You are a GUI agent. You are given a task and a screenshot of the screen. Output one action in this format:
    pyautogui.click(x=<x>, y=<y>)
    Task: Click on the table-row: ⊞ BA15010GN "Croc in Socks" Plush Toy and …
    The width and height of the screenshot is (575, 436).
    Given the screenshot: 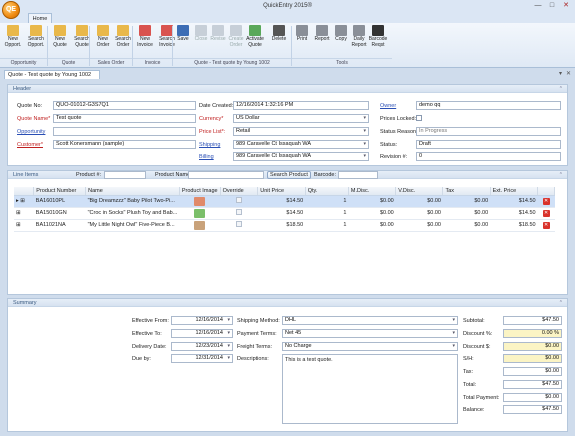 What is the action you would take?
    pyautogui.click(x=284, y=213)
    